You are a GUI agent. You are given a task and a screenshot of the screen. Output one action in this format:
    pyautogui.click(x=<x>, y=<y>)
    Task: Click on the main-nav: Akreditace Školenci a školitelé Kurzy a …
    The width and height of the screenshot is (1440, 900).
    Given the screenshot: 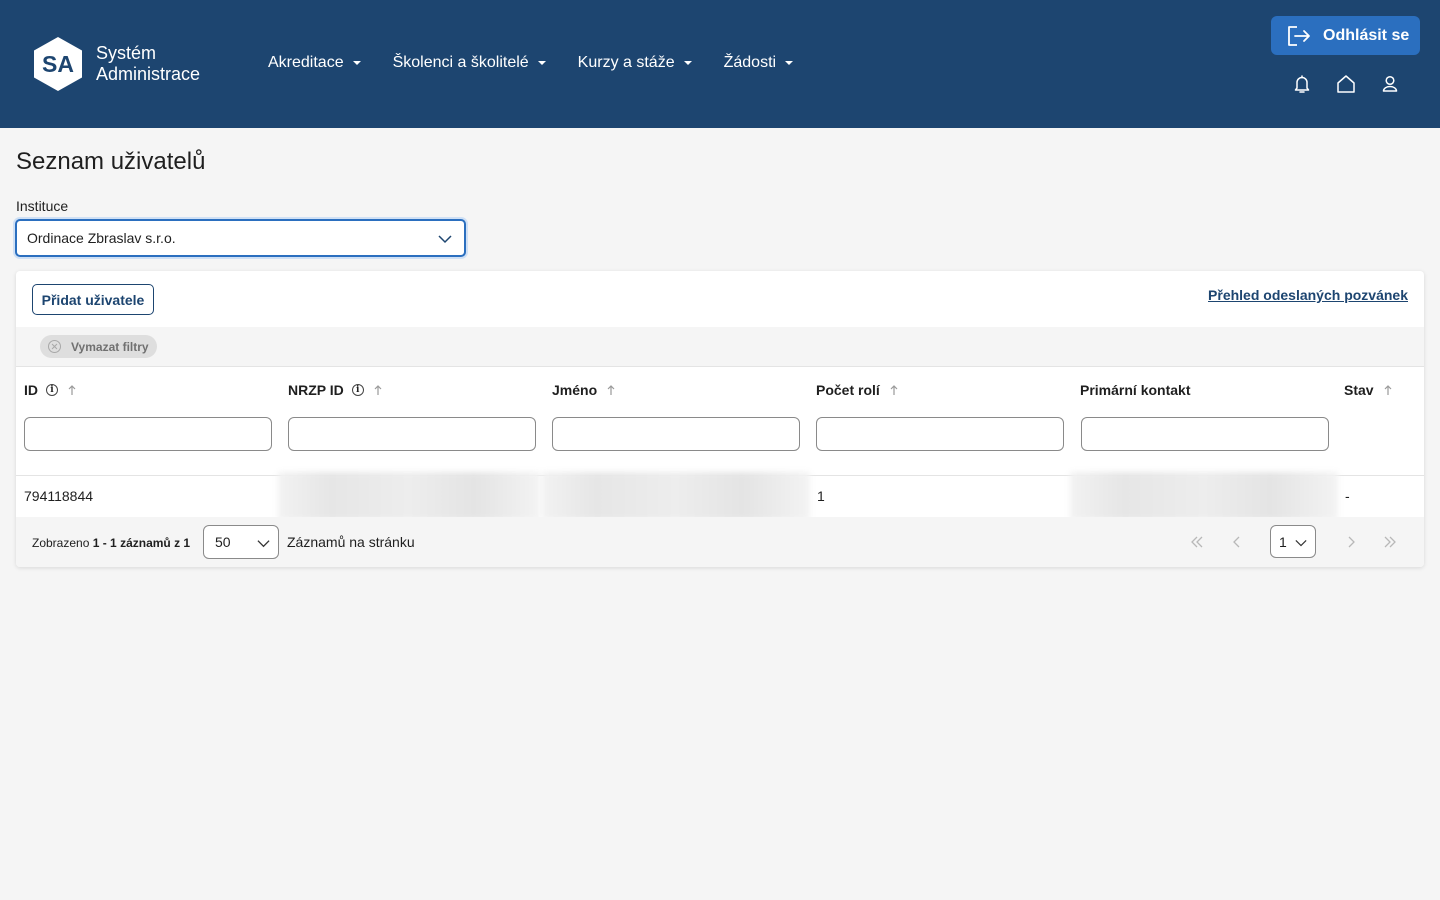 What is the action you would take?
    pyautogui.click(x=546, y=63)
    